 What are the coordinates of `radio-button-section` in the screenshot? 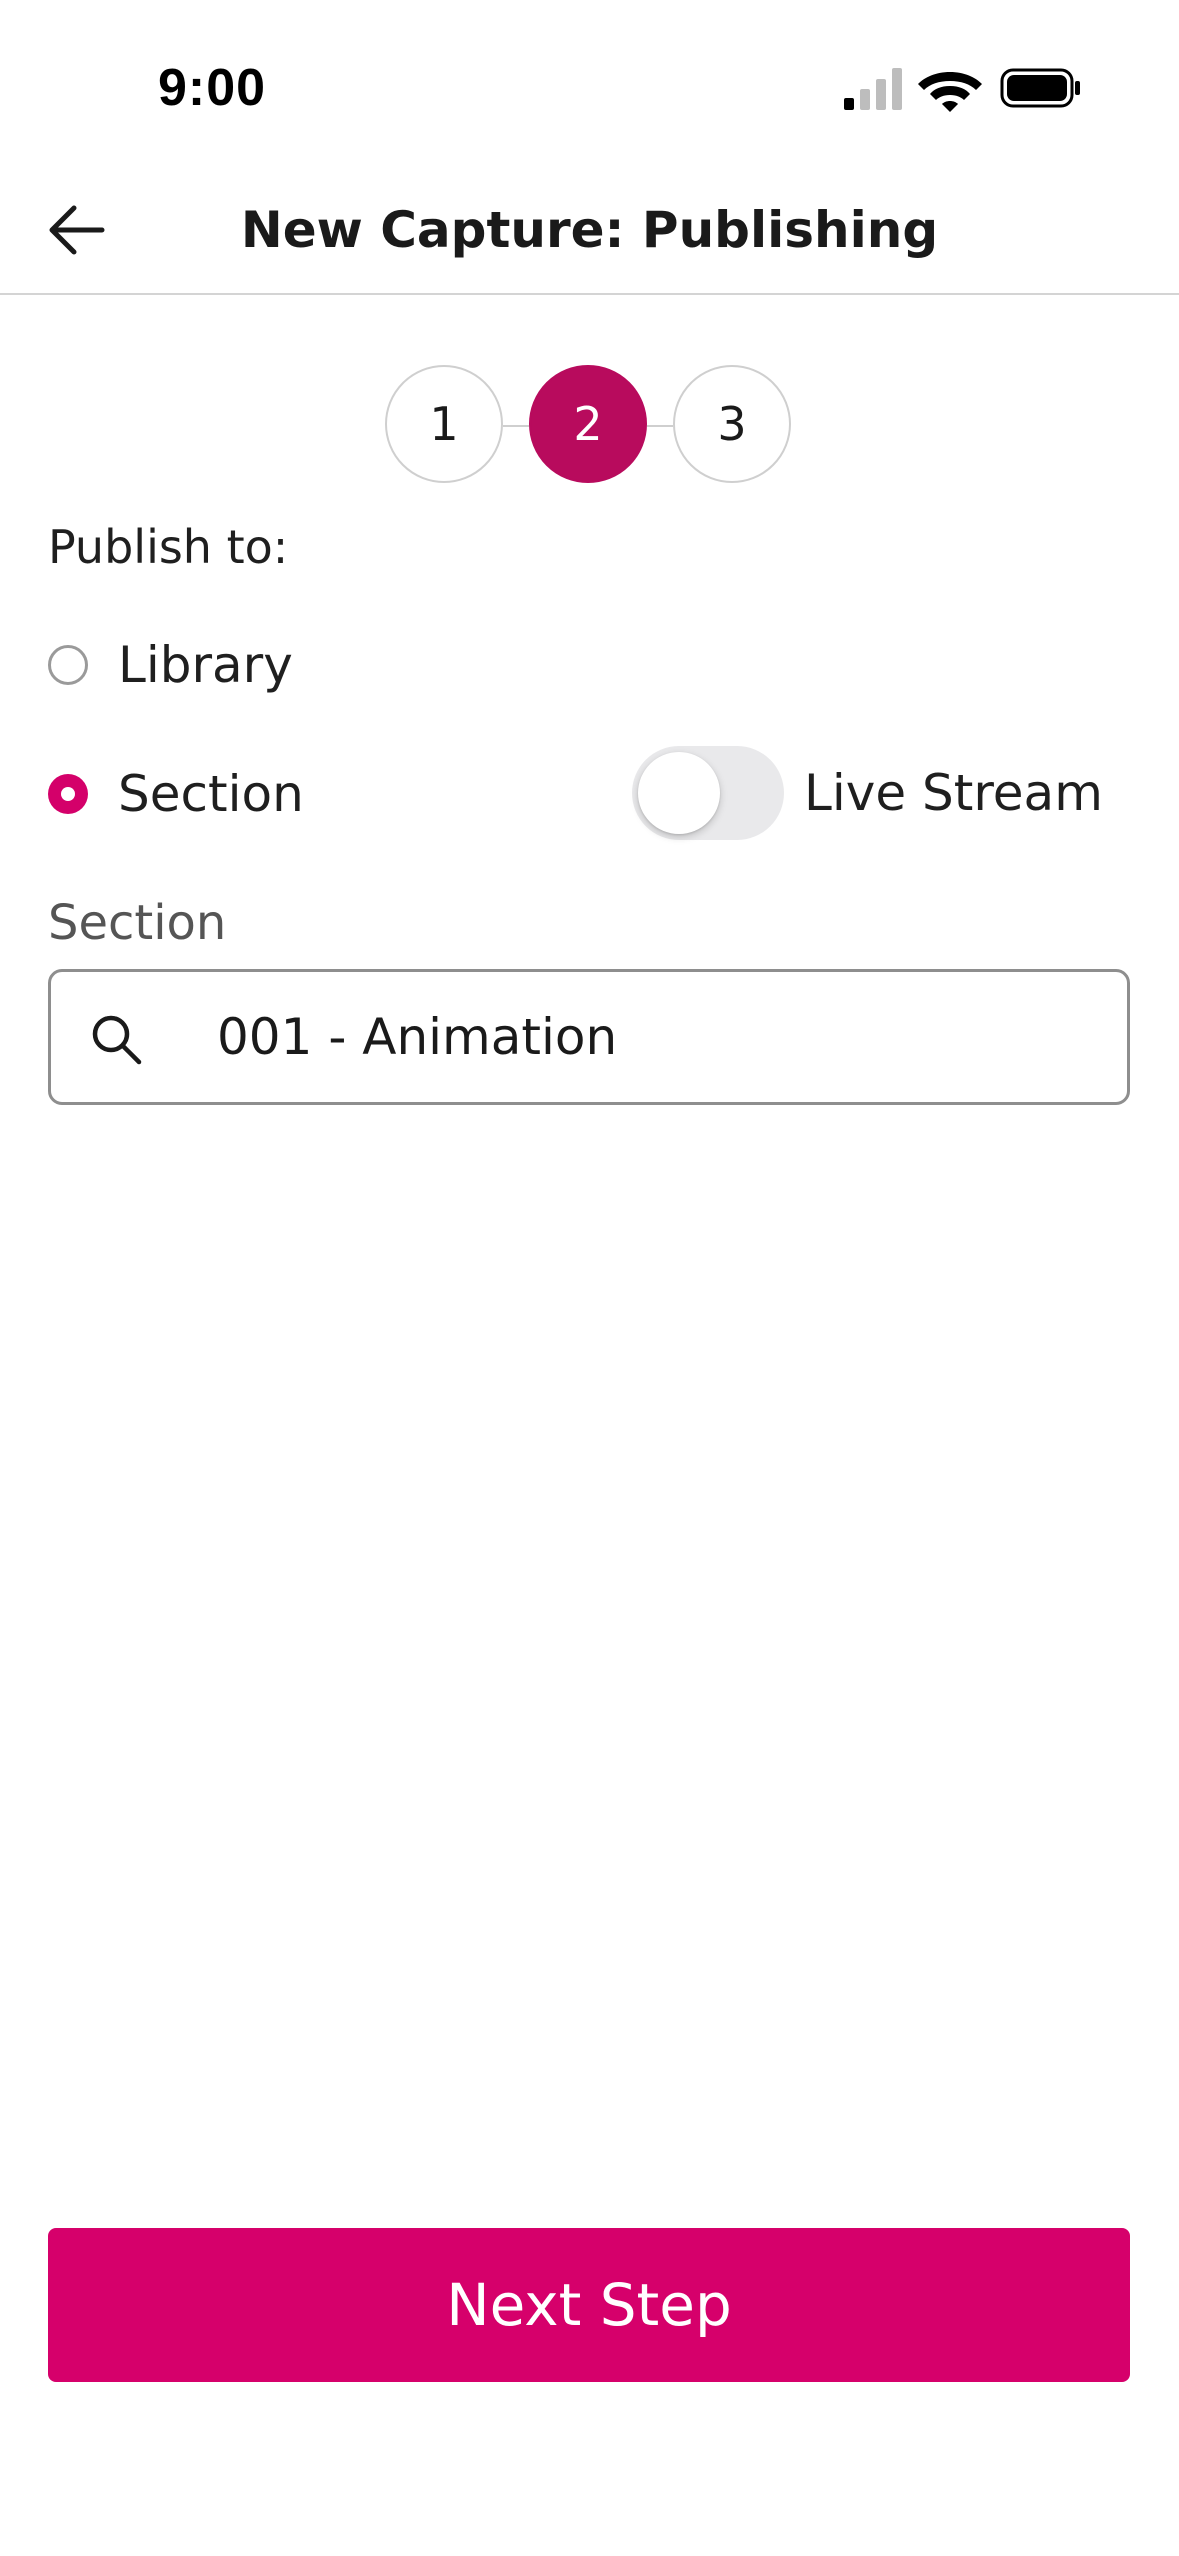 It's located at (68, 794).